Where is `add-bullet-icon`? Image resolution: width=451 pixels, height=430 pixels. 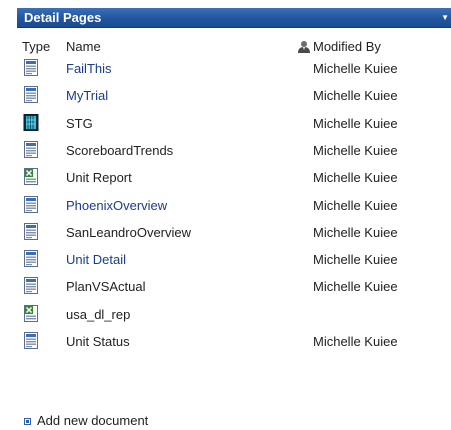 add-bullet-icon is located at coordinates (27, 421).